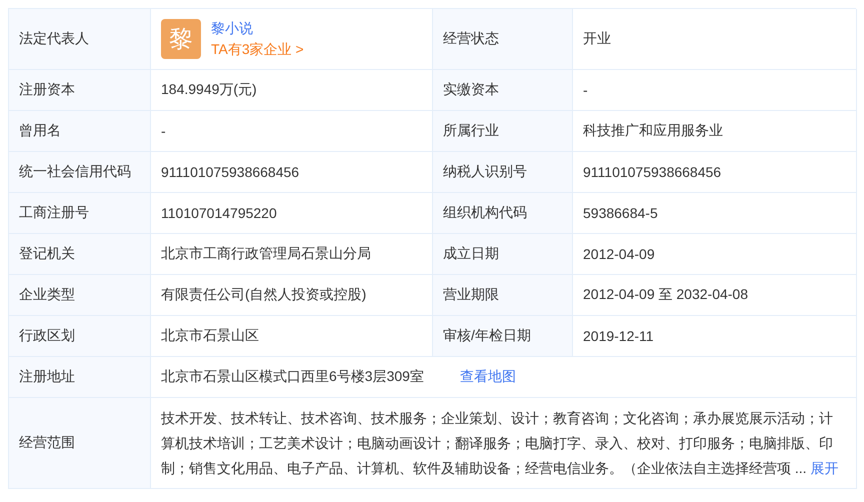 The image size is (864, 502). Describe the element at coordinates (47, 295) in the screenshot. I see `field-label: 企业类型` at that location.